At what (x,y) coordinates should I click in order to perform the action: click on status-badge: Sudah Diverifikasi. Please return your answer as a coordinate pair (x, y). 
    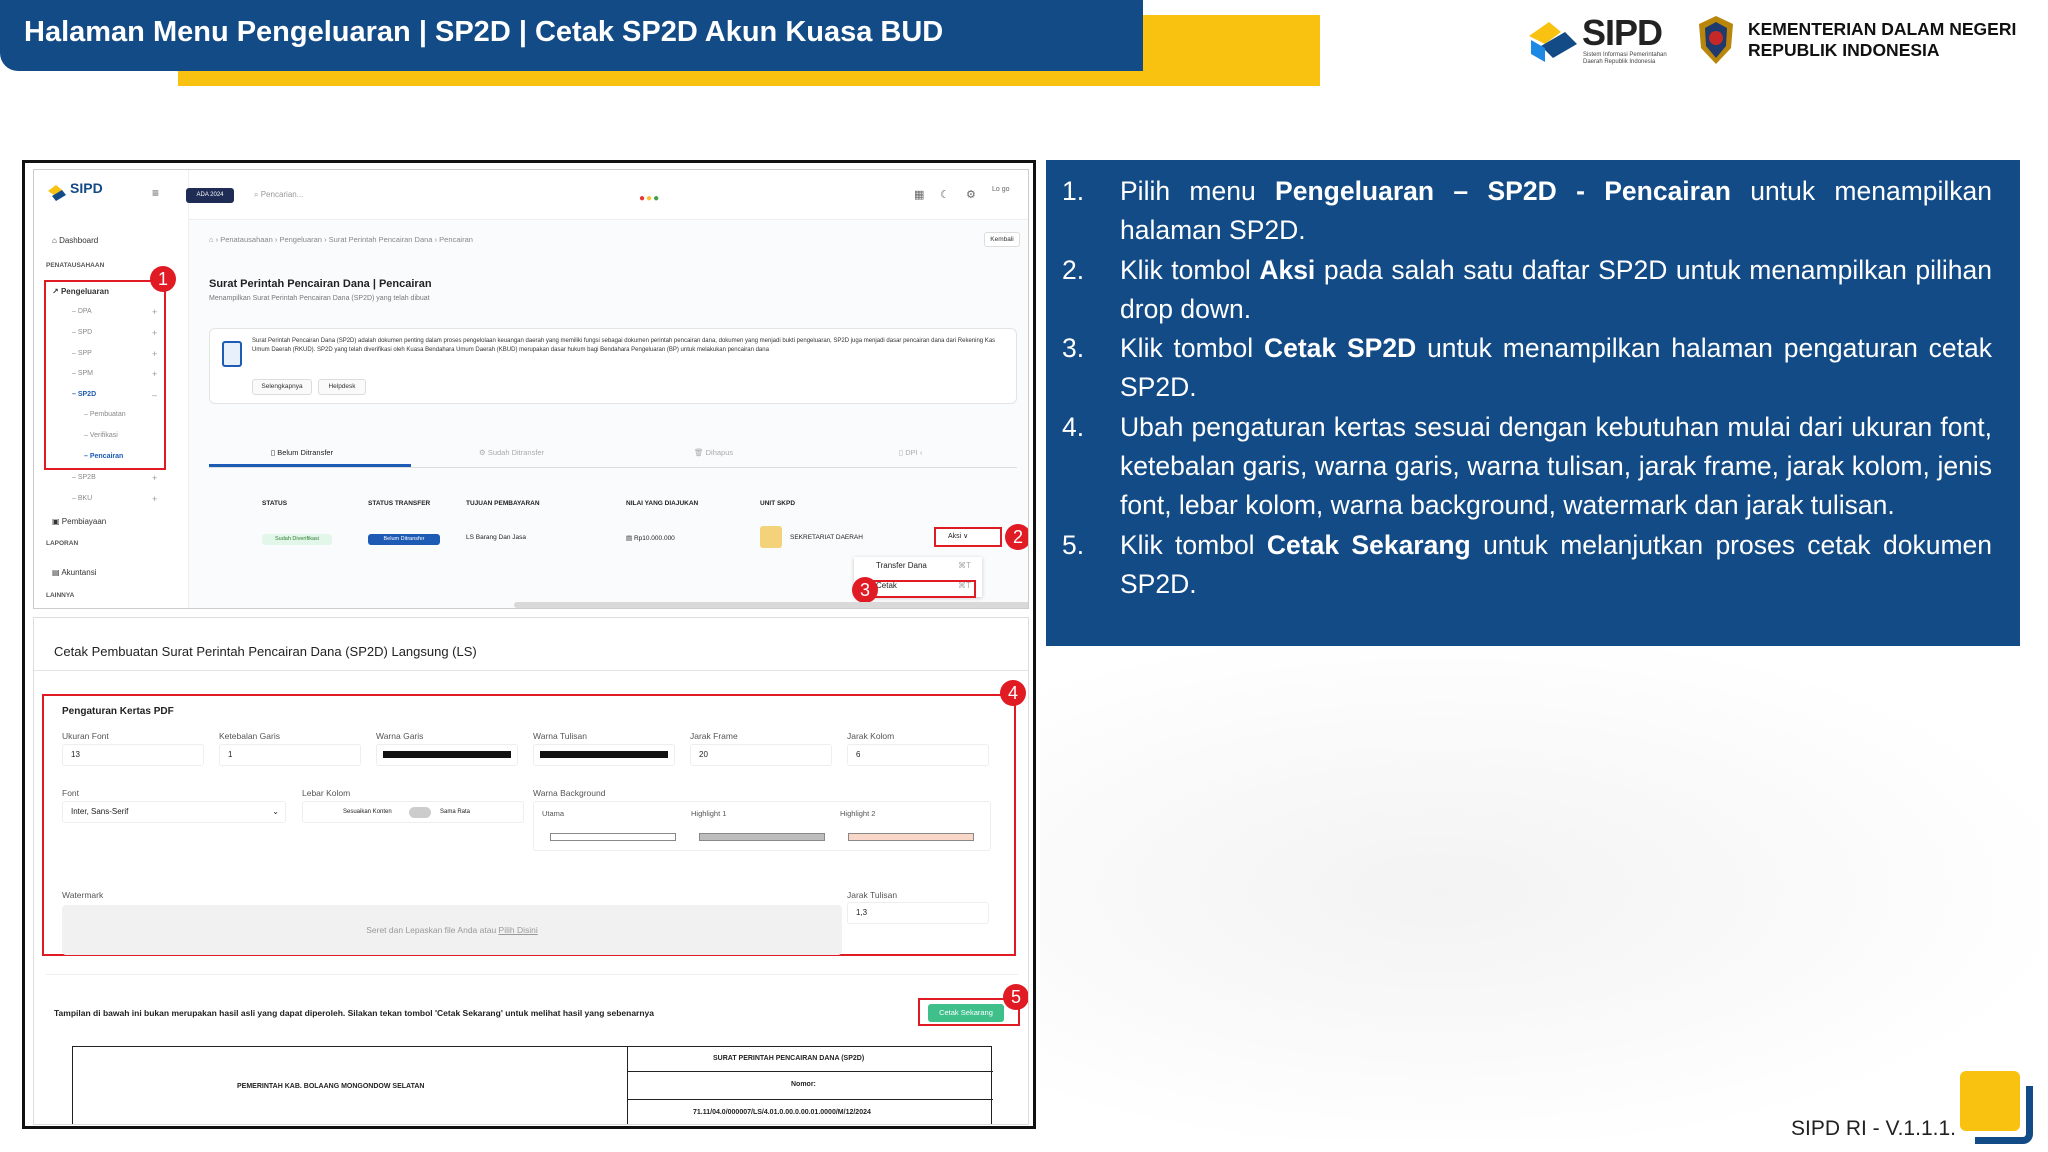
    Looking at the image, I should click on (297, 539).